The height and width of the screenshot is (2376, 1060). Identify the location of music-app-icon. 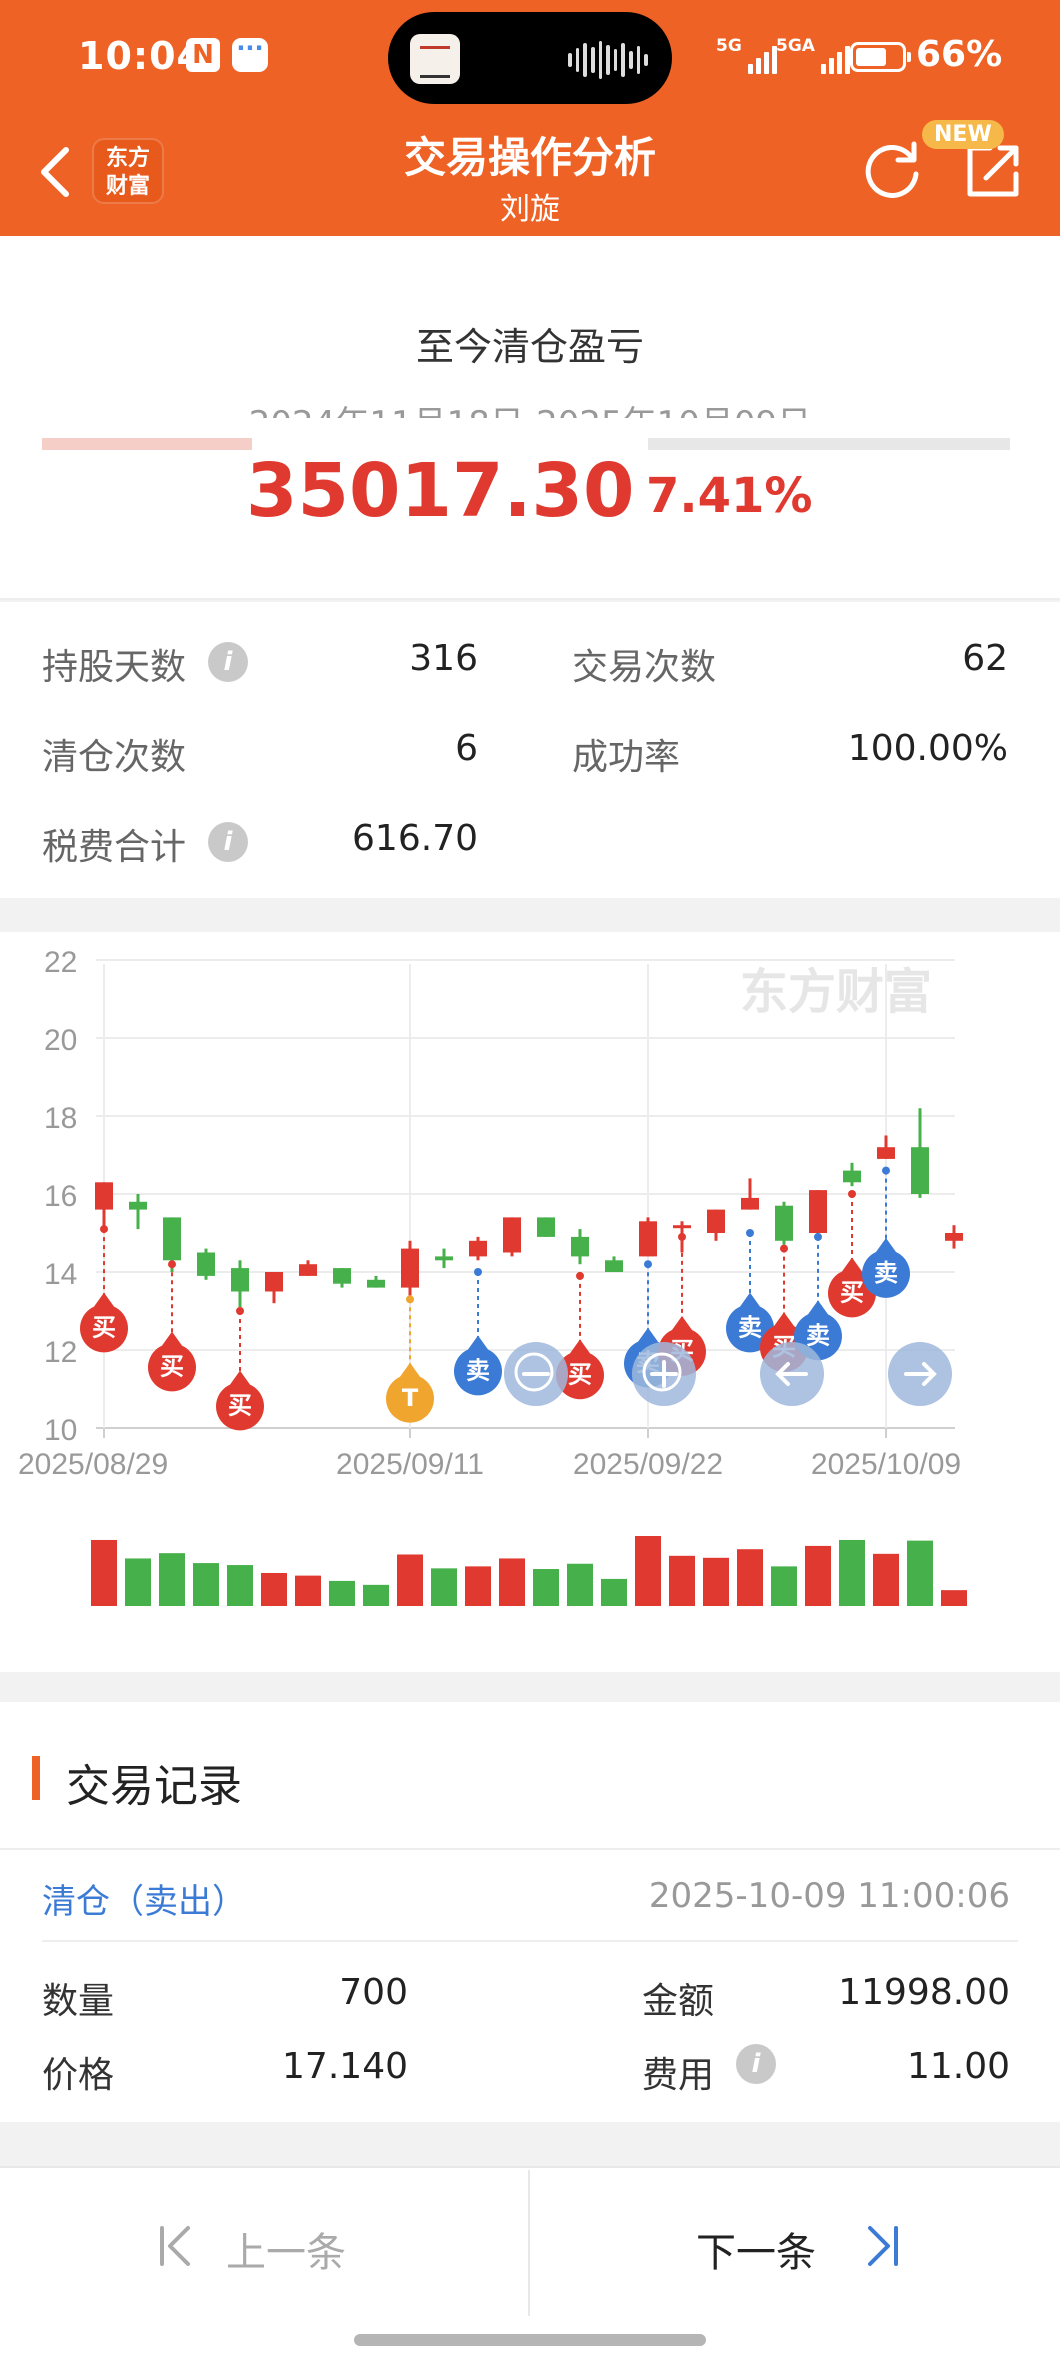
(435, 59).